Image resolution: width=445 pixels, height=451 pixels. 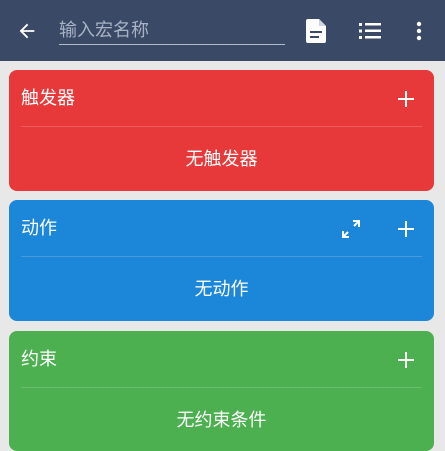 I want to click on expand-icon, so click(x=351, y=229).